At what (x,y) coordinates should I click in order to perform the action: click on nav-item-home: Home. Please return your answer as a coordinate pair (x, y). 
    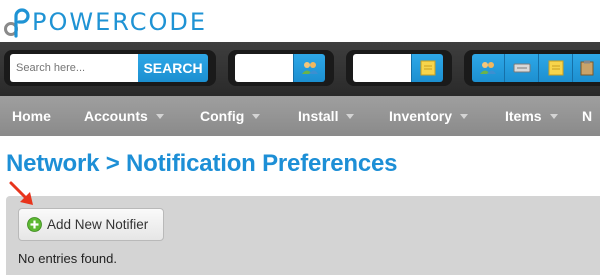
    Looking at the image, I should click on (31, 116).